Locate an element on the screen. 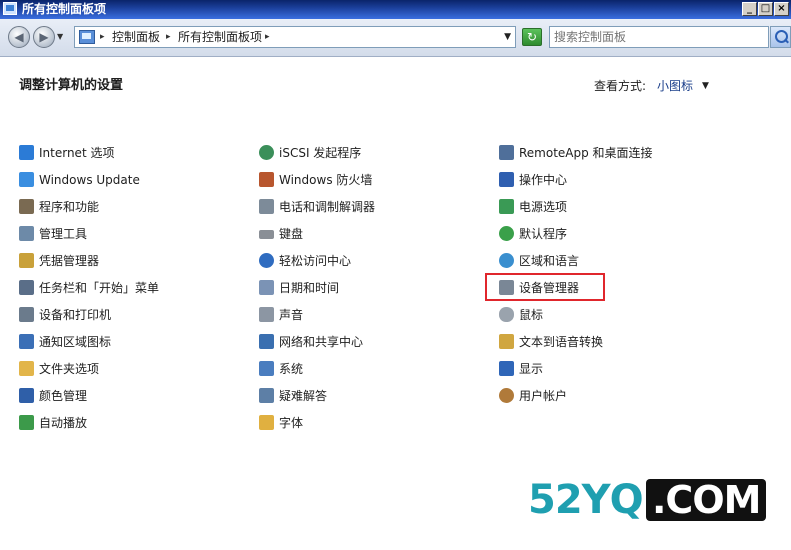  keyboard-icon is located at coordinates (266, 234).